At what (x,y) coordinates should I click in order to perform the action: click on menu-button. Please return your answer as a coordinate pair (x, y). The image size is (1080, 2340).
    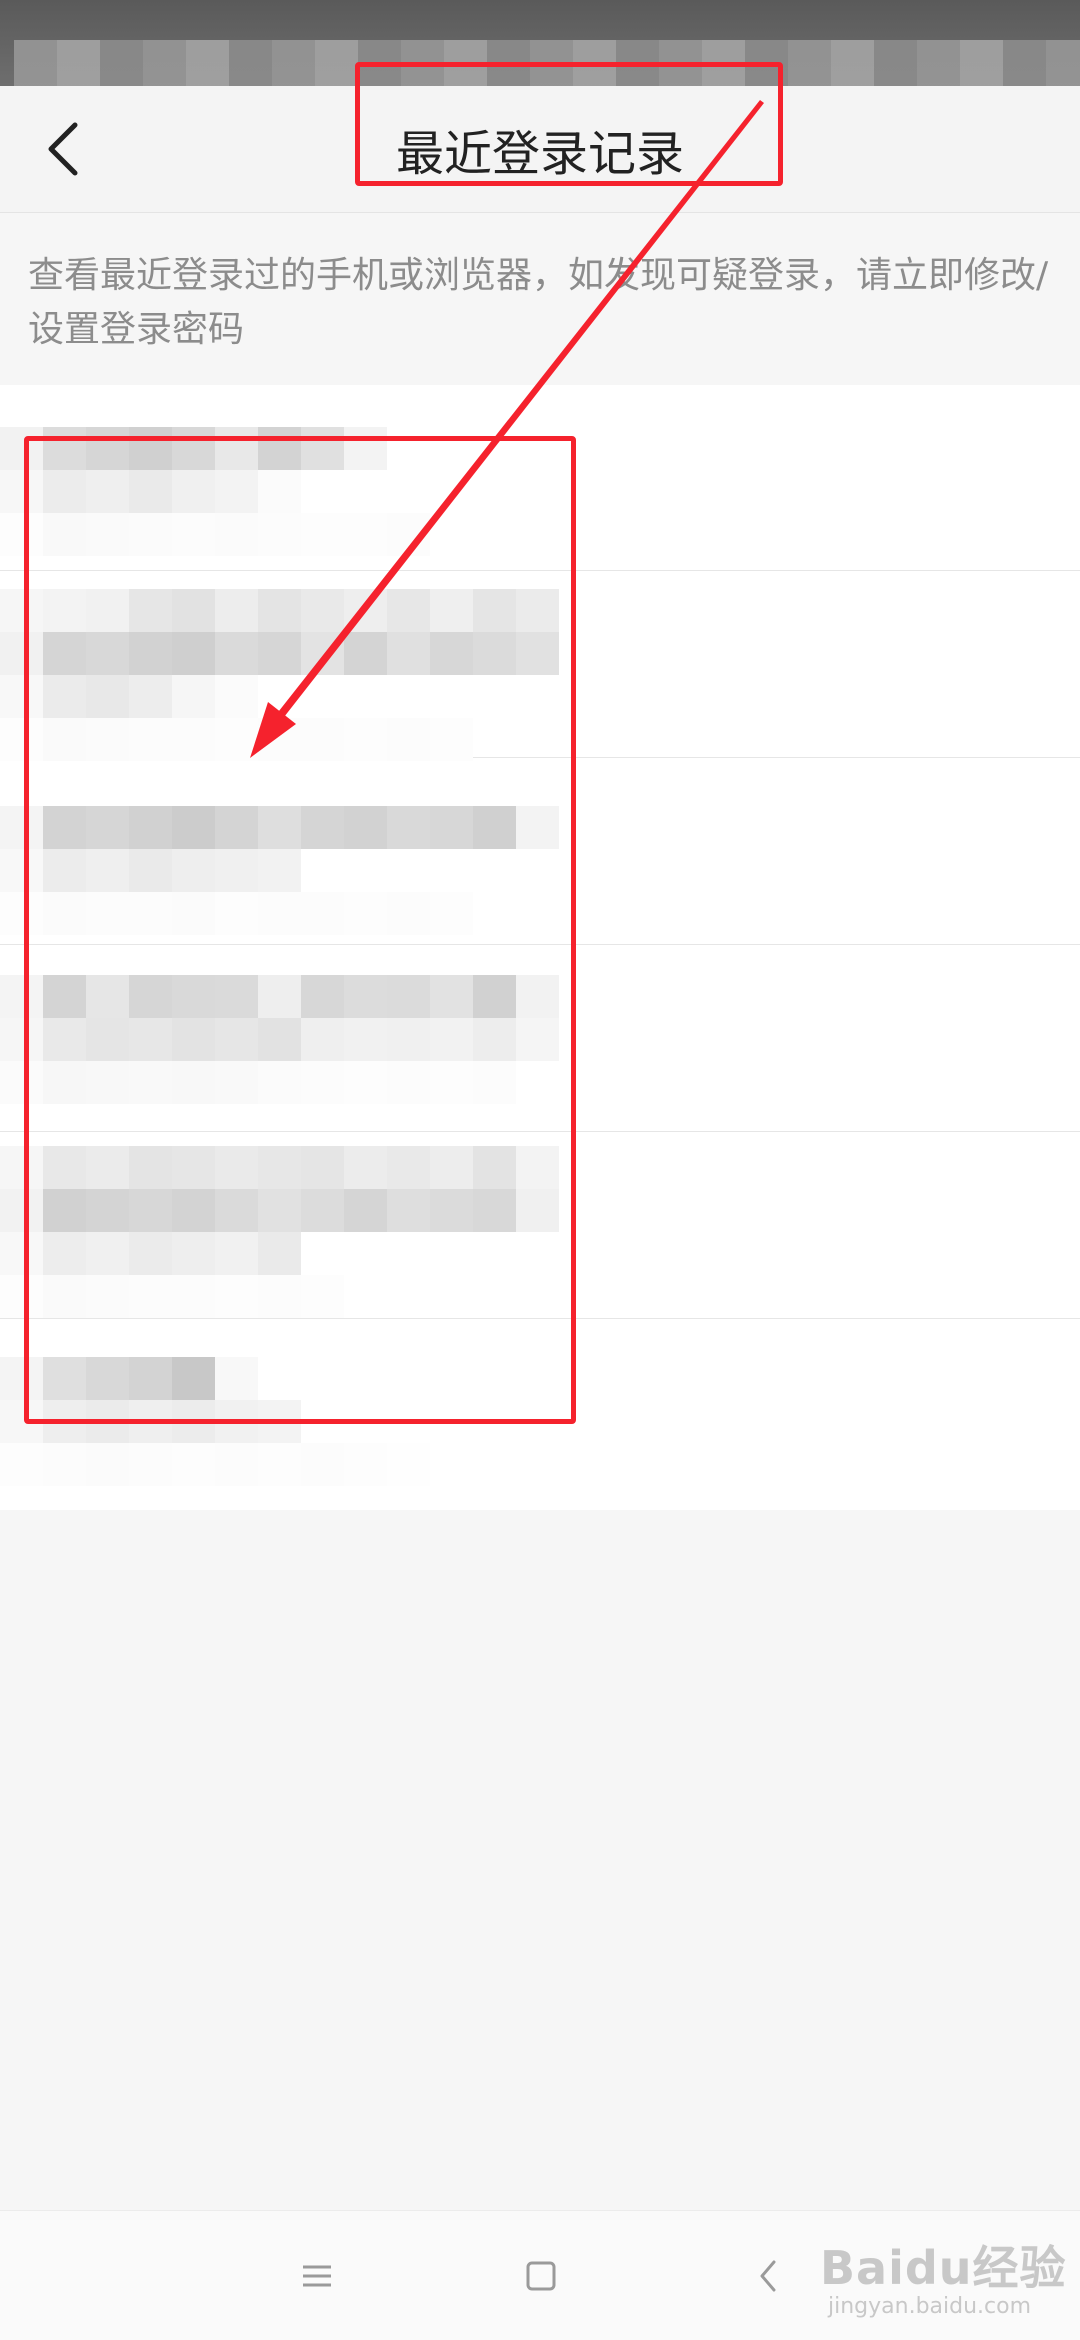
    Looking at the image, I should click on (317, 2276).